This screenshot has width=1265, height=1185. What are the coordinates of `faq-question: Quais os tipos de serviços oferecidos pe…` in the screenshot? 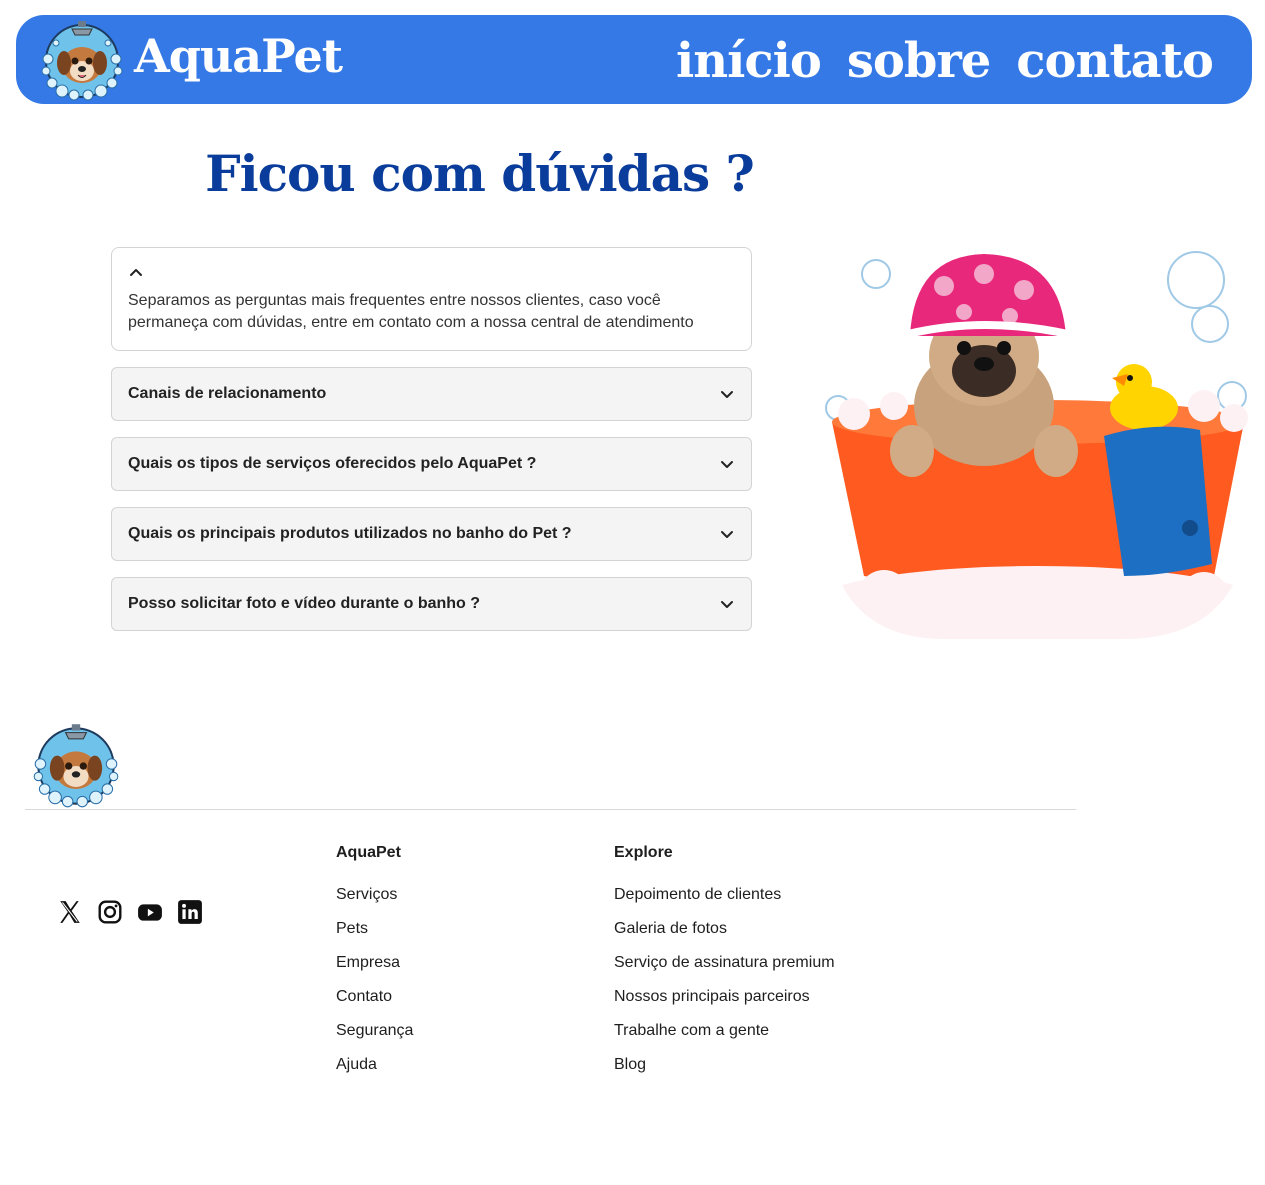 It's located at (332, 463).